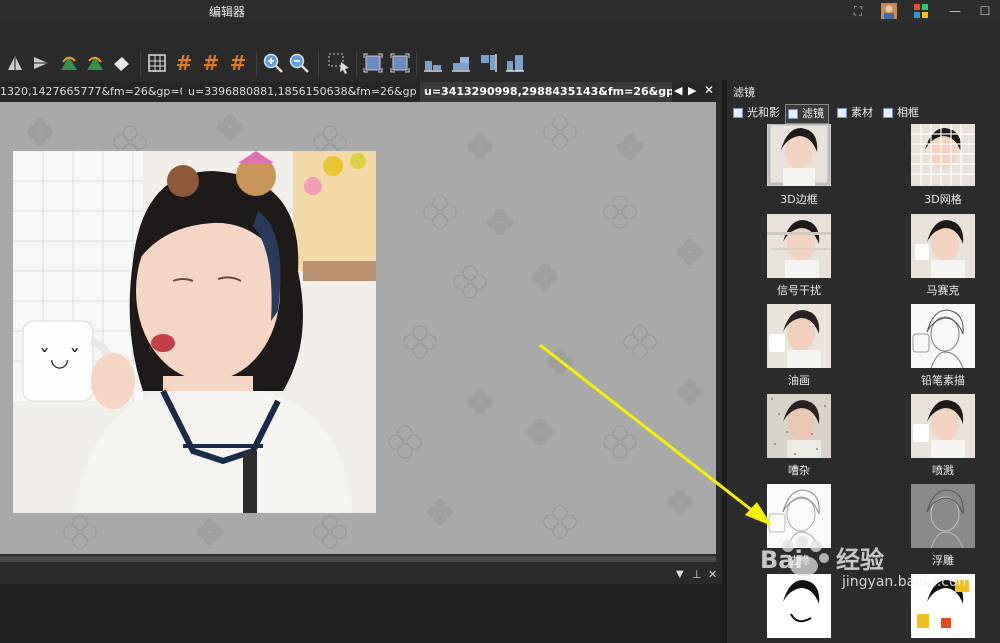  What do you see at coordinates (678, 90) in the screenshot?
I see `tab-scroll-left-icon: ◀` at bounding box center [678, 90].